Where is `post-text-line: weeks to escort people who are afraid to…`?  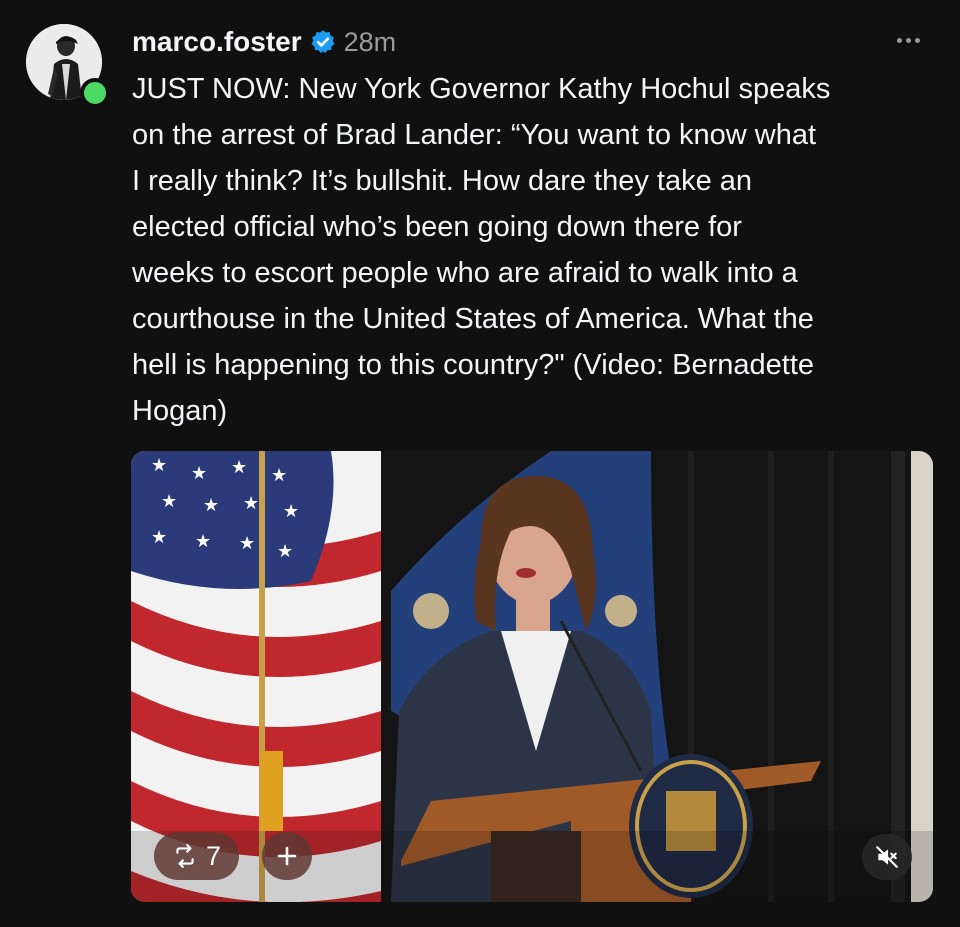
post-text-line: weeks to escort people who are afraid to… is located at coordinates (465, 273).